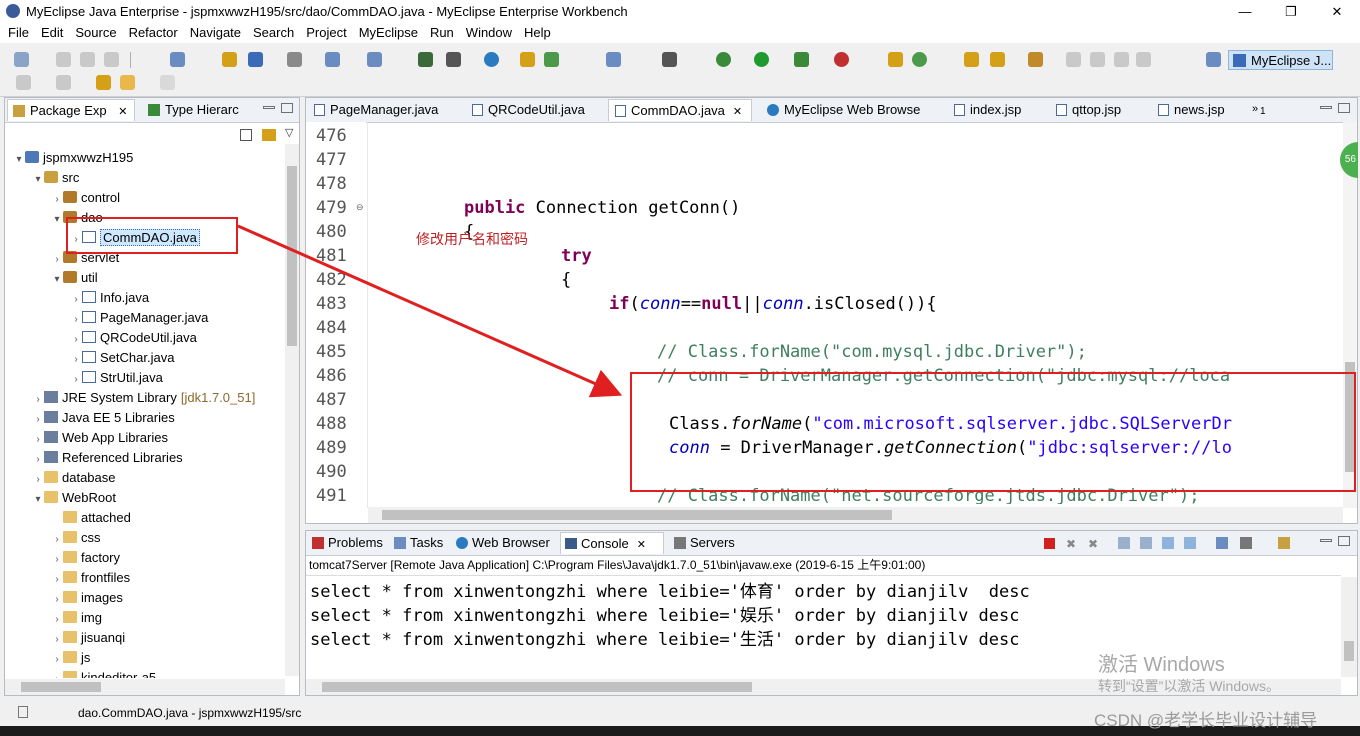 Image resolution: width=1360 pixels, height=736 pixels. Describe the element at coordinates (1161, 665) in the screenshot. I see `activate-windows-title: 激活 Windows` at that location.